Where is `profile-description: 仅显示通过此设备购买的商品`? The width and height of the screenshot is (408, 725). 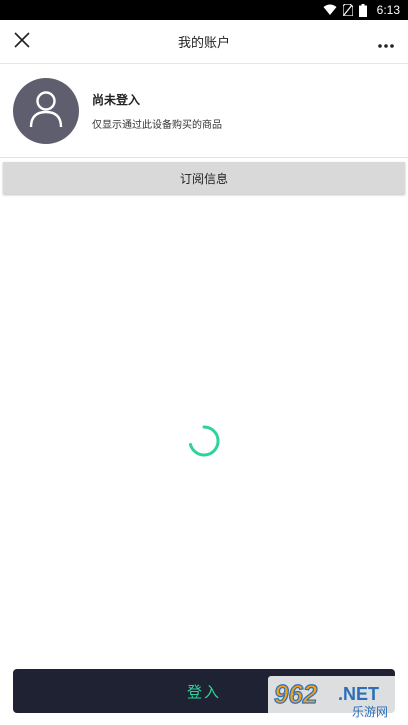
profile-description: 仅显示通过此设备购买的商品 is located at coordinates (157, 125).